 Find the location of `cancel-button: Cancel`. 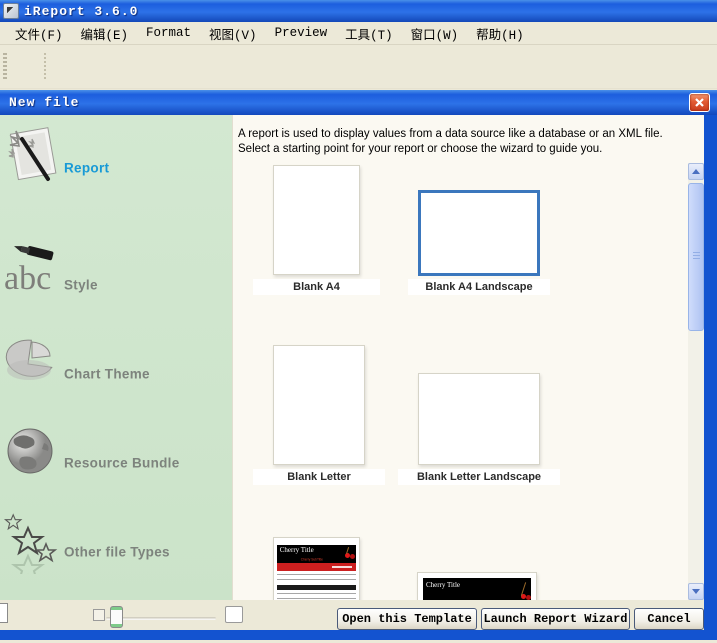

cancel-button: Cancel is located at coordinates (669, 619).